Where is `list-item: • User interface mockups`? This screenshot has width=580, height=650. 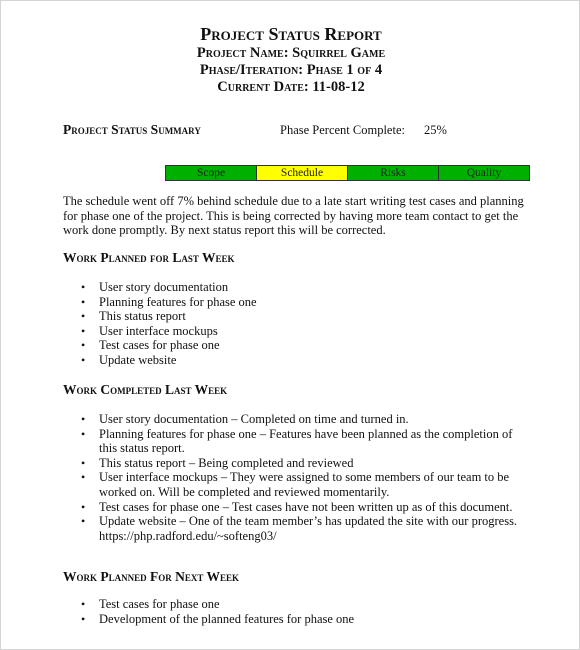 list-item: • User interface mockups is located at coordinates (298, 331).